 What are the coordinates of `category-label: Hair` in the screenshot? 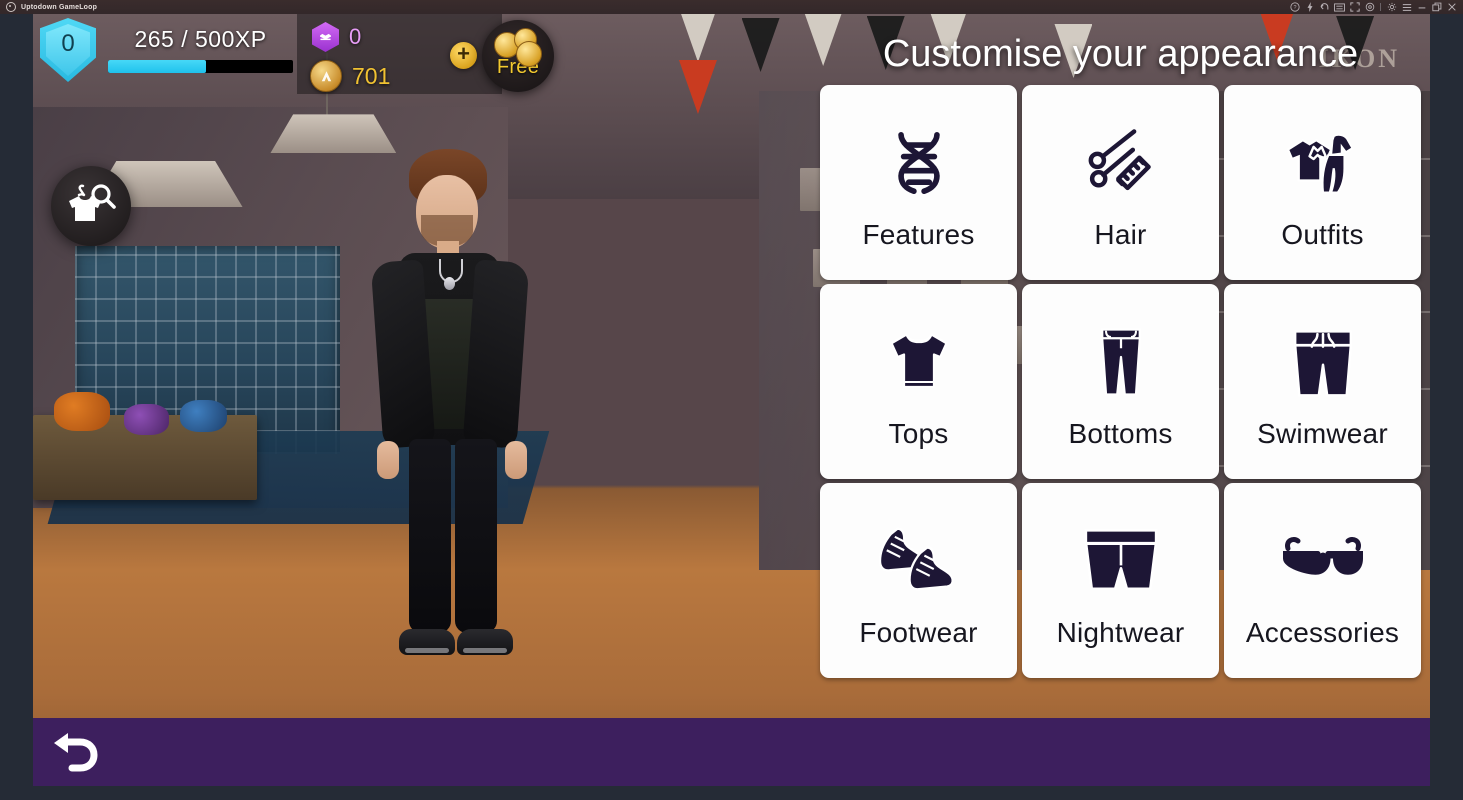 It's located at (1120, 235).